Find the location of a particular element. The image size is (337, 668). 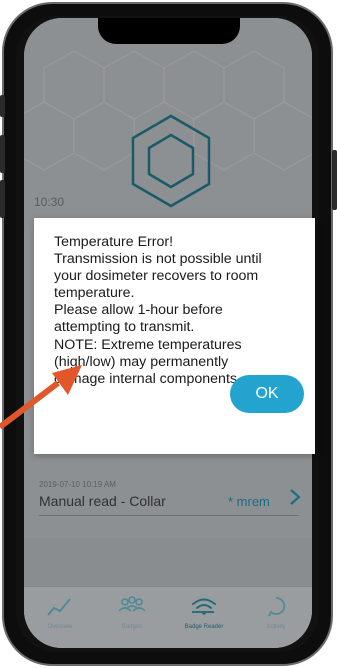

tab-overview: Overview is located at coordinates (60, 617).